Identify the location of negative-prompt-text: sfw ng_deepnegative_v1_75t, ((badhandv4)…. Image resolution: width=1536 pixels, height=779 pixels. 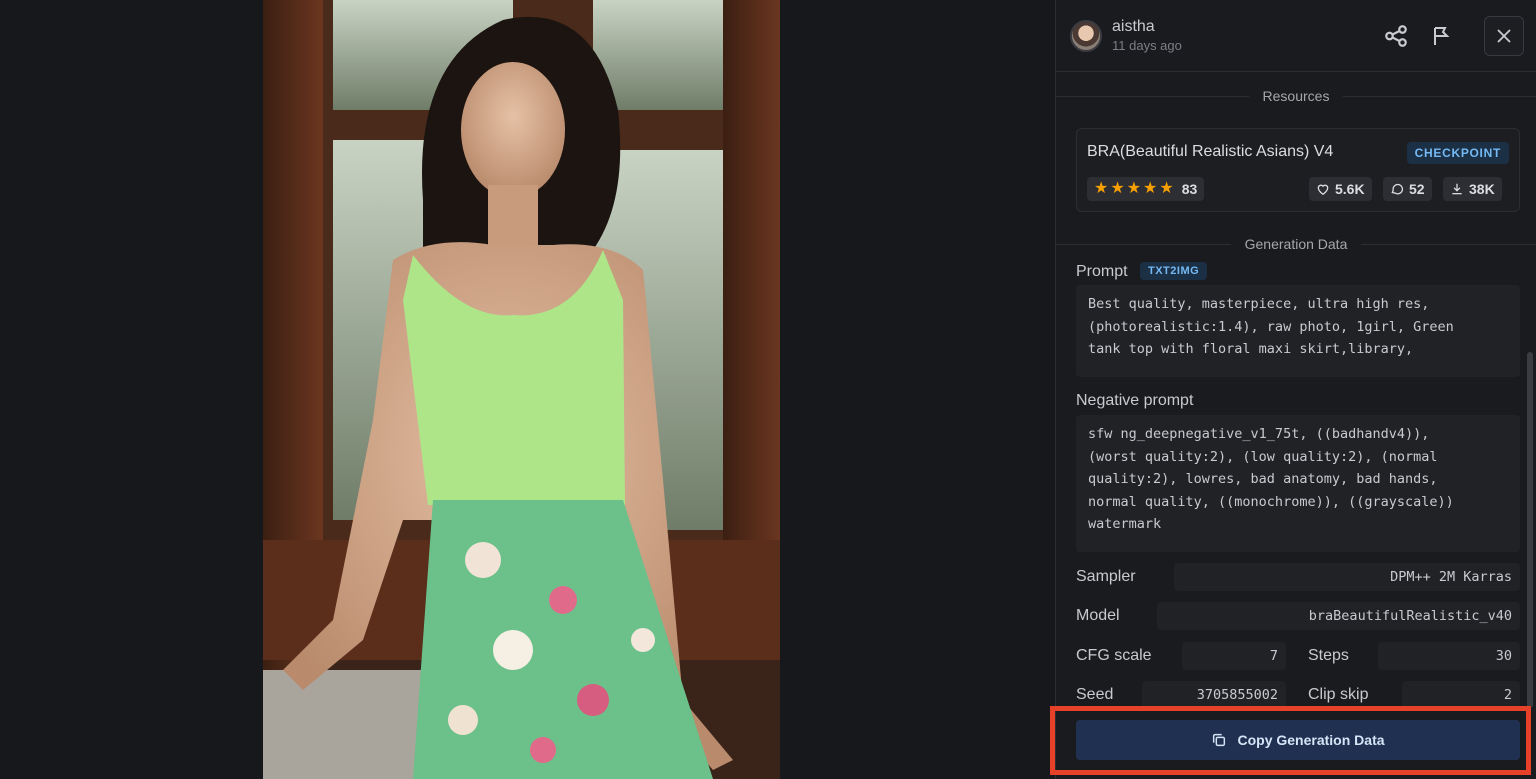
(1298, 483).